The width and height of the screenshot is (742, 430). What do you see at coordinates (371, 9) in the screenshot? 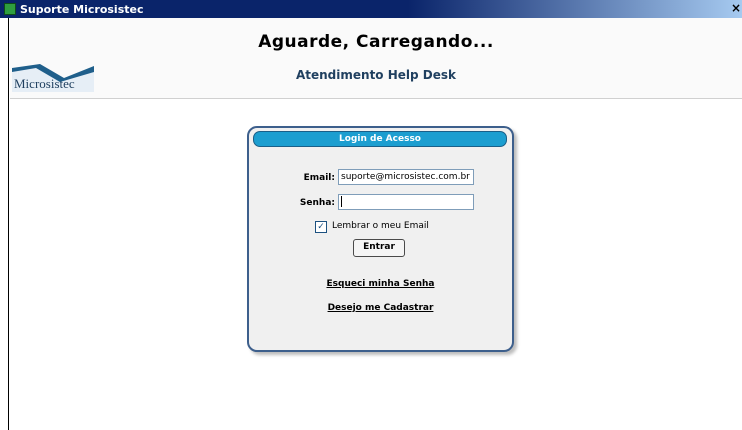
I see `window-titlebar: Suporte Microsistec ×` at bounding box center [371, 9].